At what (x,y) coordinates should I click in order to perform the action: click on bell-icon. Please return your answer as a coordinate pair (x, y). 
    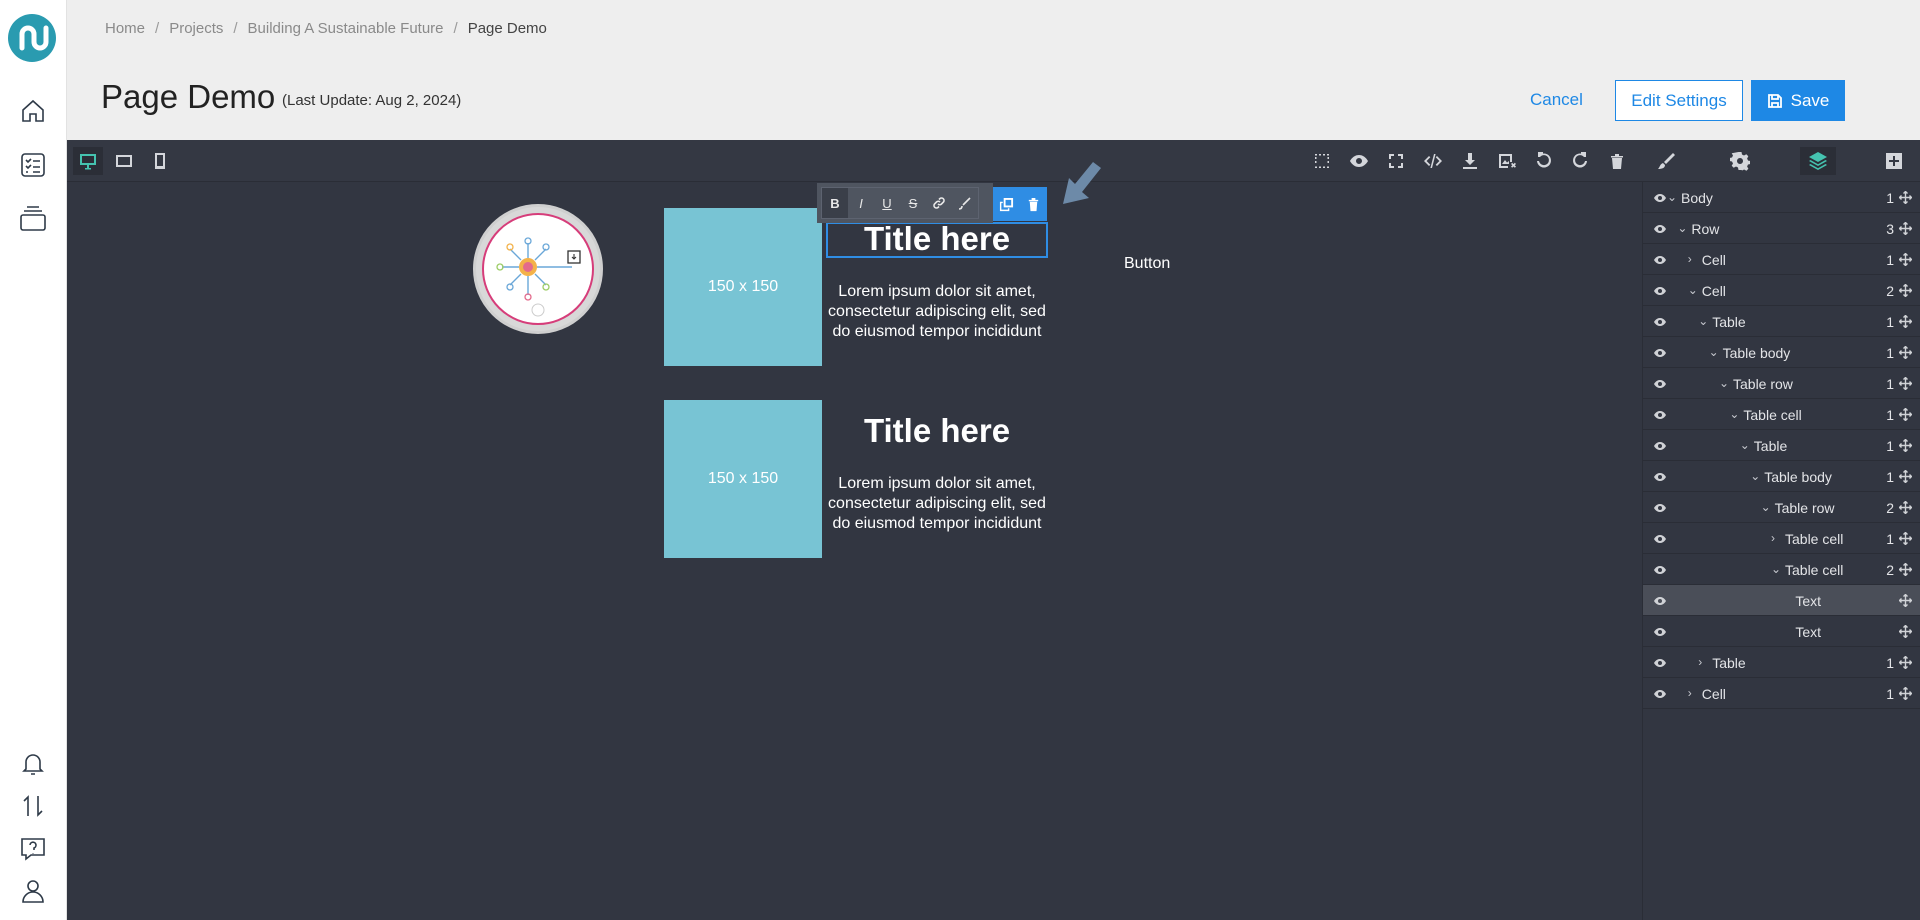
    Looking at the image, I should click on (33, 763).